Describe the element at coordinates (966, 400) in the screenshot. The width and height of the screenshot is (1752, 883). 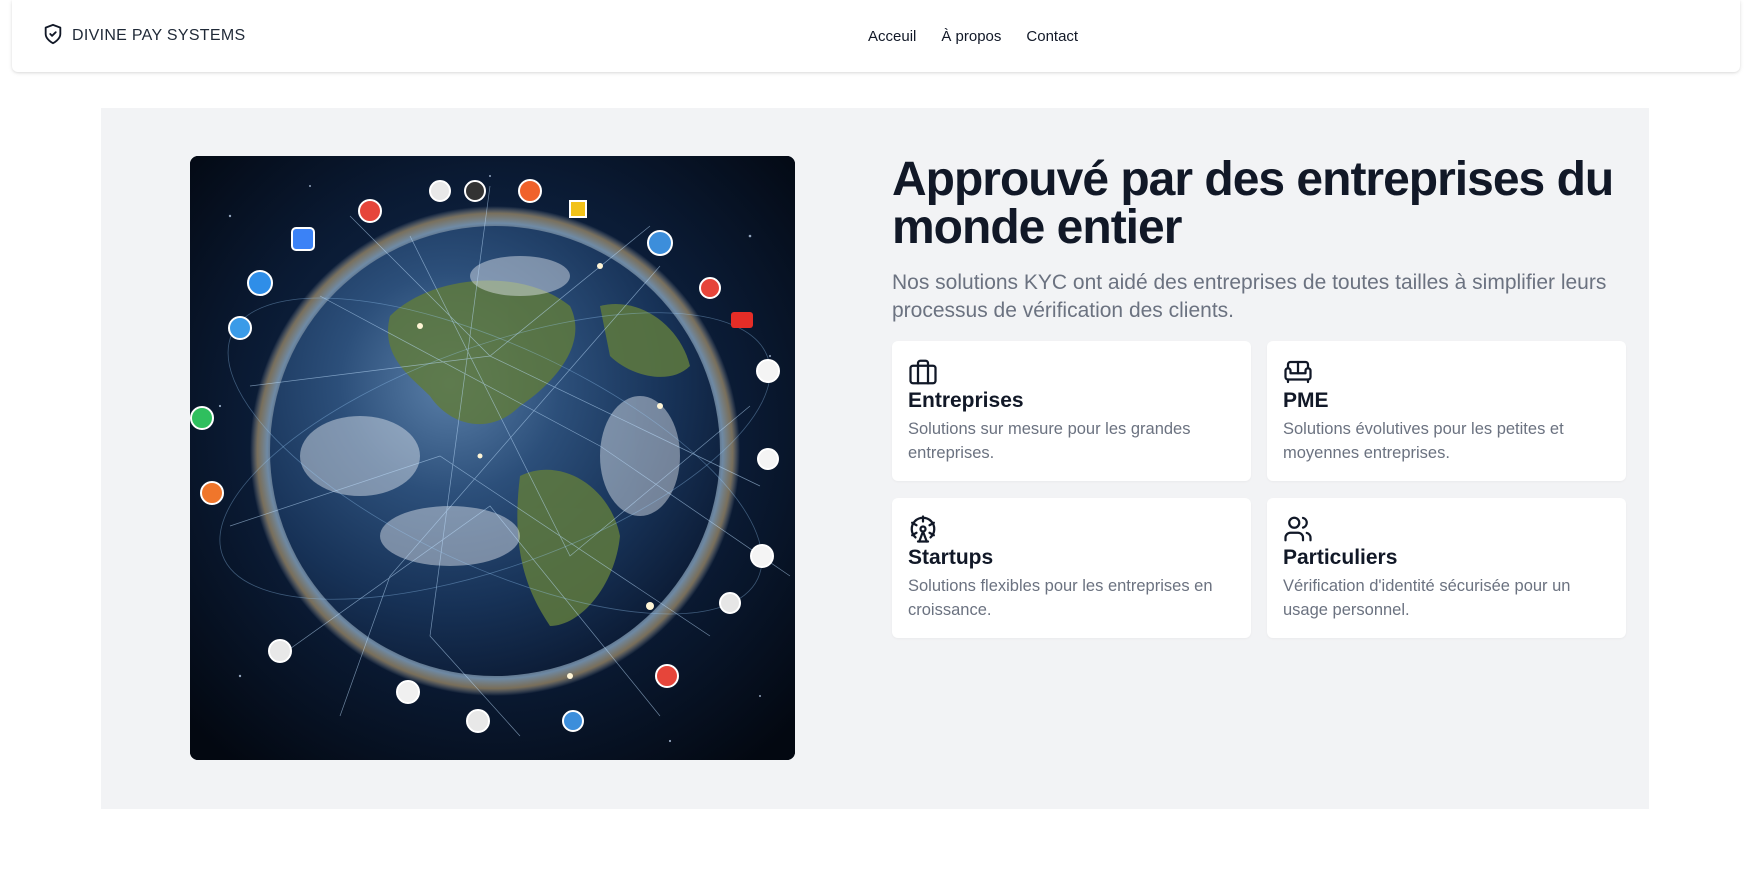
I see `card-title: Entreprises` at that location.